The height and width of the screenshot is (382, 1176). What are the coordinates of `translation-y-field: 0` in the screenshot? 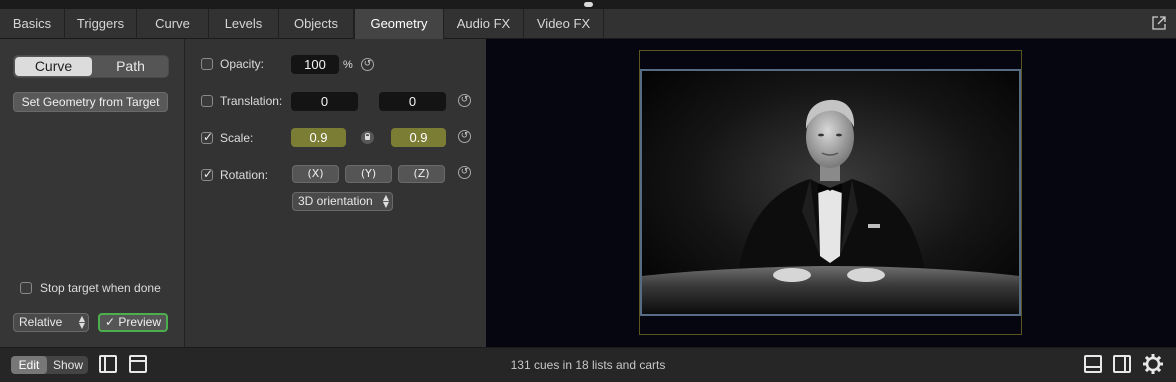 It's located at (412, 101).